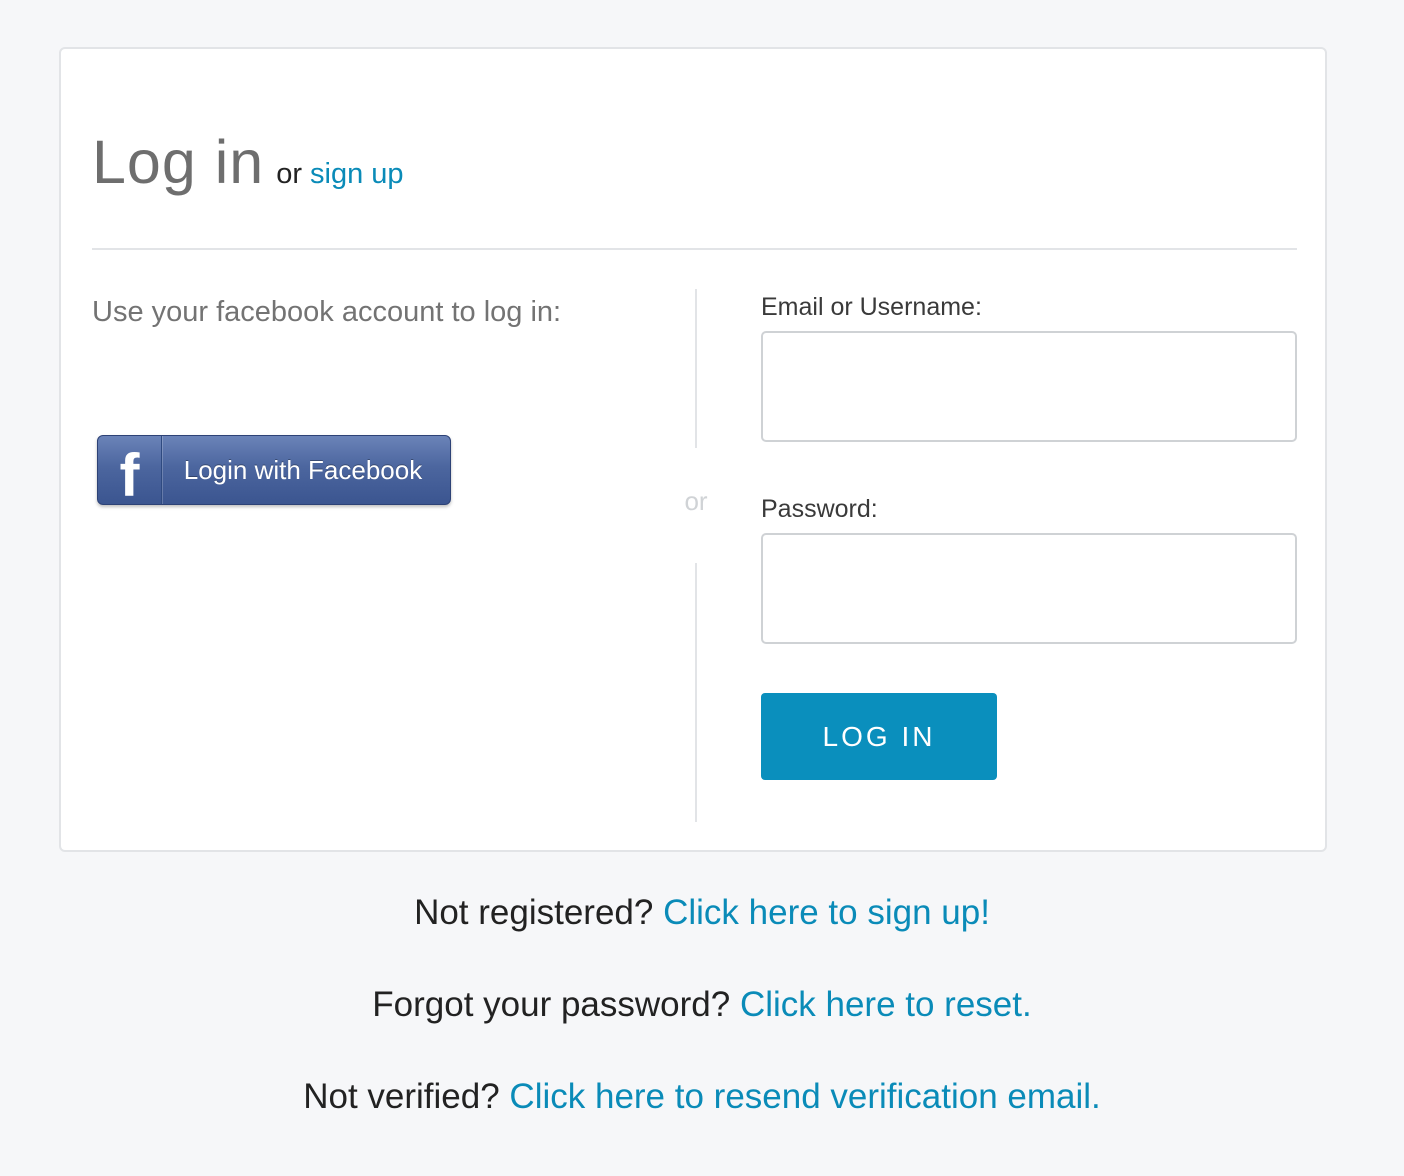 This screenshot has width=1404, height=1176. Describe the element at coordinates (556, 1004) in the screenshot. I see `footer-reset-text: Forgot your password?` at that location.